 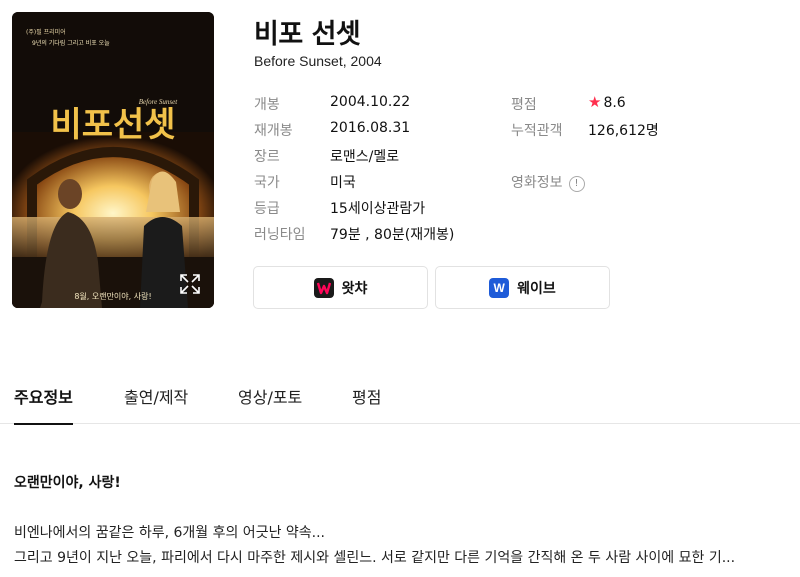 I want to click on synopsis-title: 오랜만이야, 사랑!, so click(x=67, y=483).